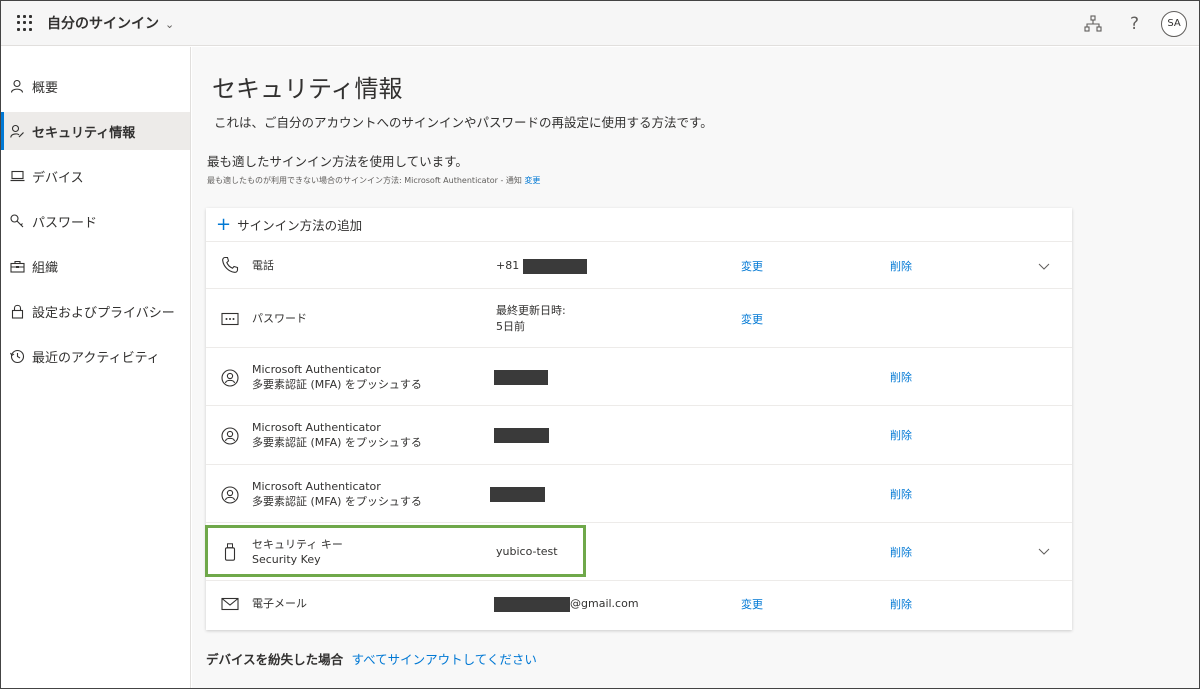  What do you see at coordinates (444, 659) in the screenshot?
I see `sign-out-everywhere-link: すべてサインアウトしてください` at bounding box center [444, 659].